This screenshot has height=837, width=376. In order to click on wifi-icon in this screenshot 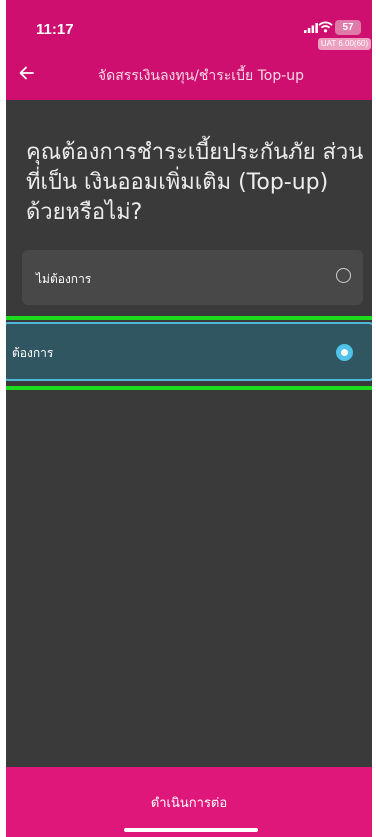, I will do `click(325, 27)`.